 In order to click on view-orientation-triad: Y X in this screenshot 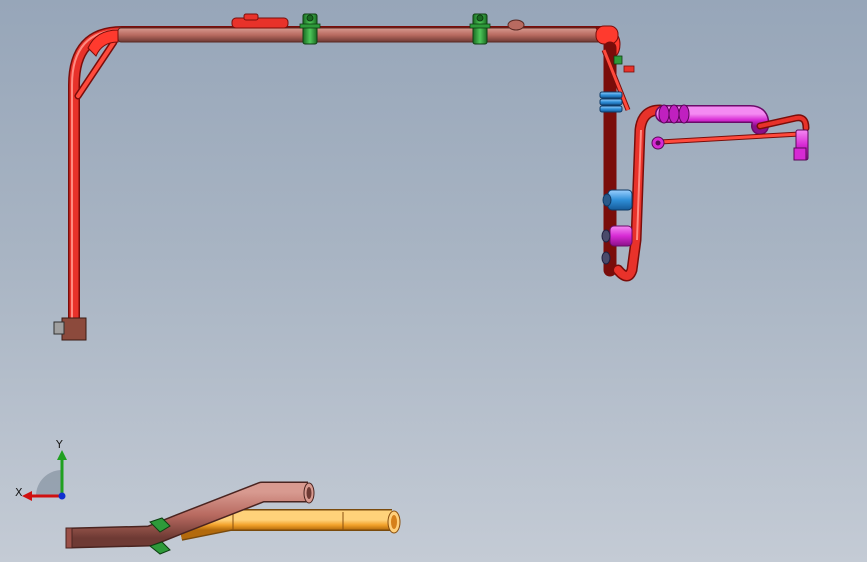, I will do `click(47, 474)`.